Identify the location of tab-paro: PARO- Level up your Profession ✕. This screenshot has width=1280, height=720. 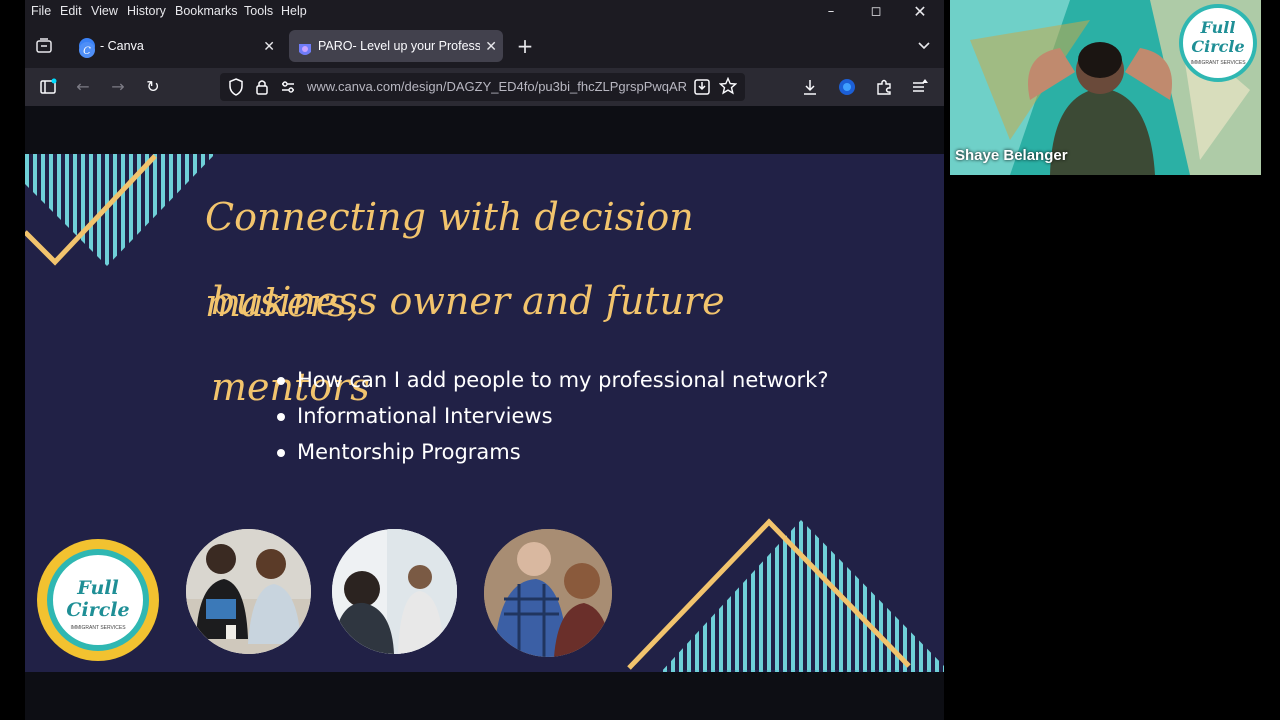
(396, 46).